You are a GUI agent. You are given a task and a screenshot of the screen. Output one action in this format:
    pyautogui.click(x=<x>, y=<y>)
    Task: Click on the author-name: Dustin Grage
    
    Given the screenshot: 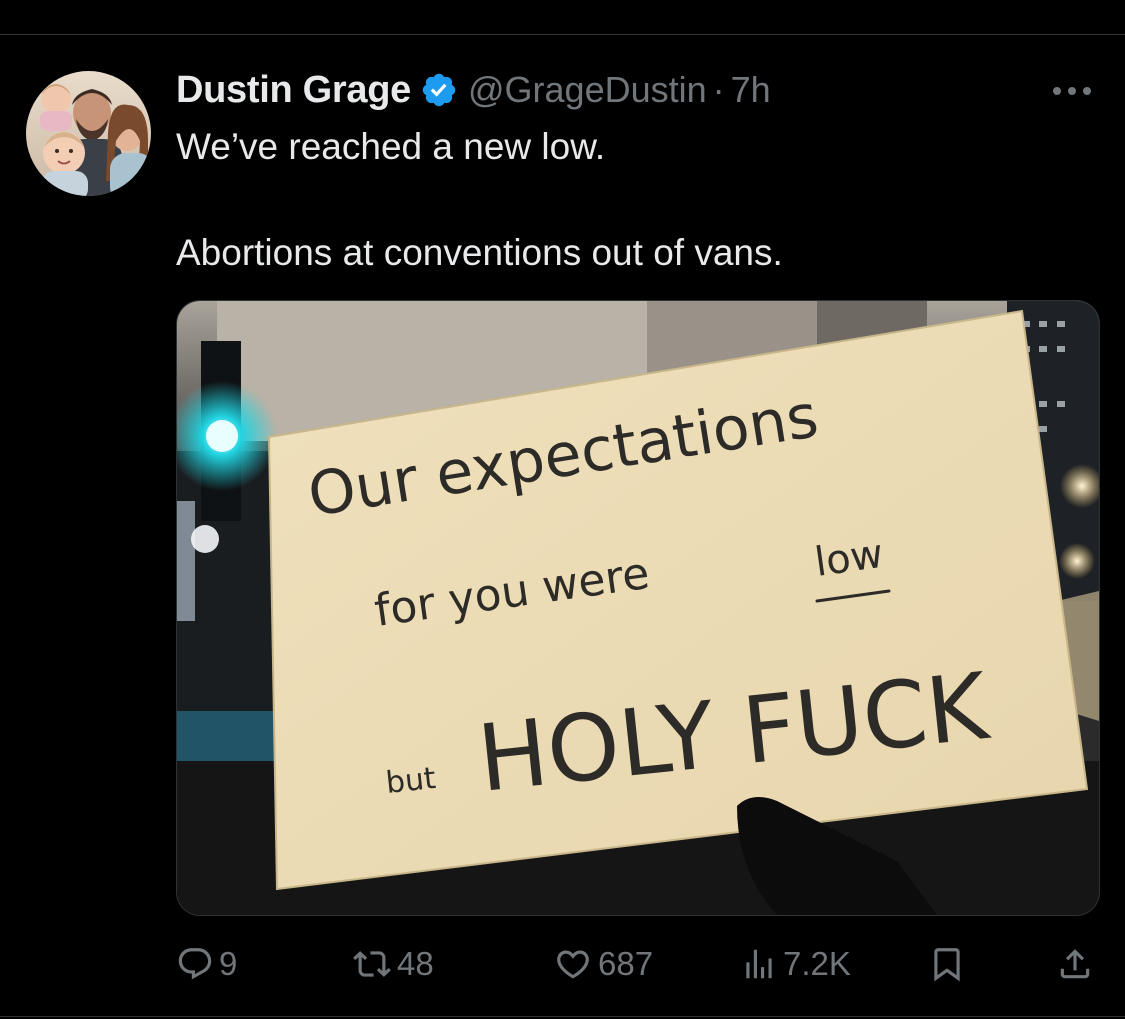 What is the action you would take?
    pyautogui.click(x=293, y=90)
    